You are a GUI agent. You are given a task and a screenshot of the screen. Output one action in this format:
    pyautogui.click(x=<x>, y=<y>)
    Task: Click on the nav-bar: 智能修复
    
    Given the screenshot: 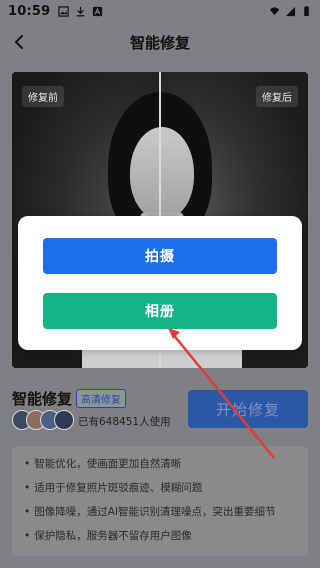 What is the action you would take?
    pyautogui.click(x=160, y=42)
    